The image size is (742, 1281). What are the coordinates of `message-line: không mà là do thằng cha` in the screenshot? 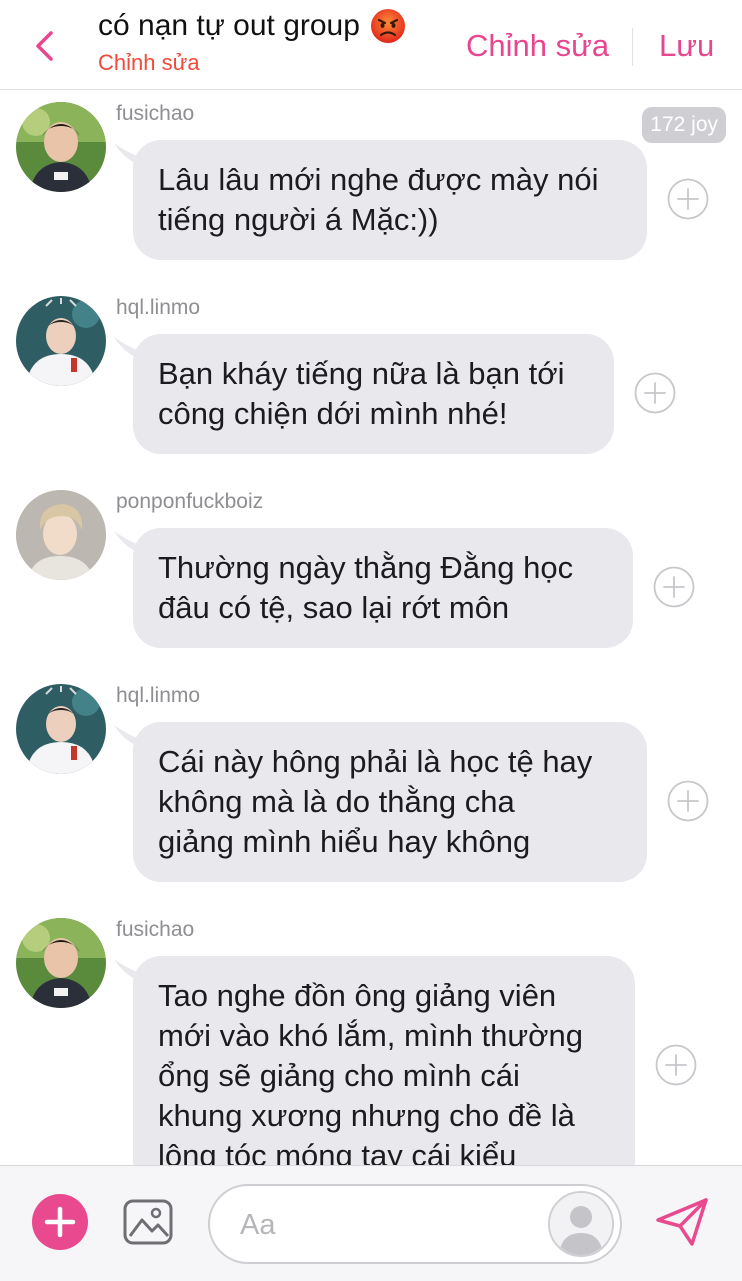 It's located at (336, 801).